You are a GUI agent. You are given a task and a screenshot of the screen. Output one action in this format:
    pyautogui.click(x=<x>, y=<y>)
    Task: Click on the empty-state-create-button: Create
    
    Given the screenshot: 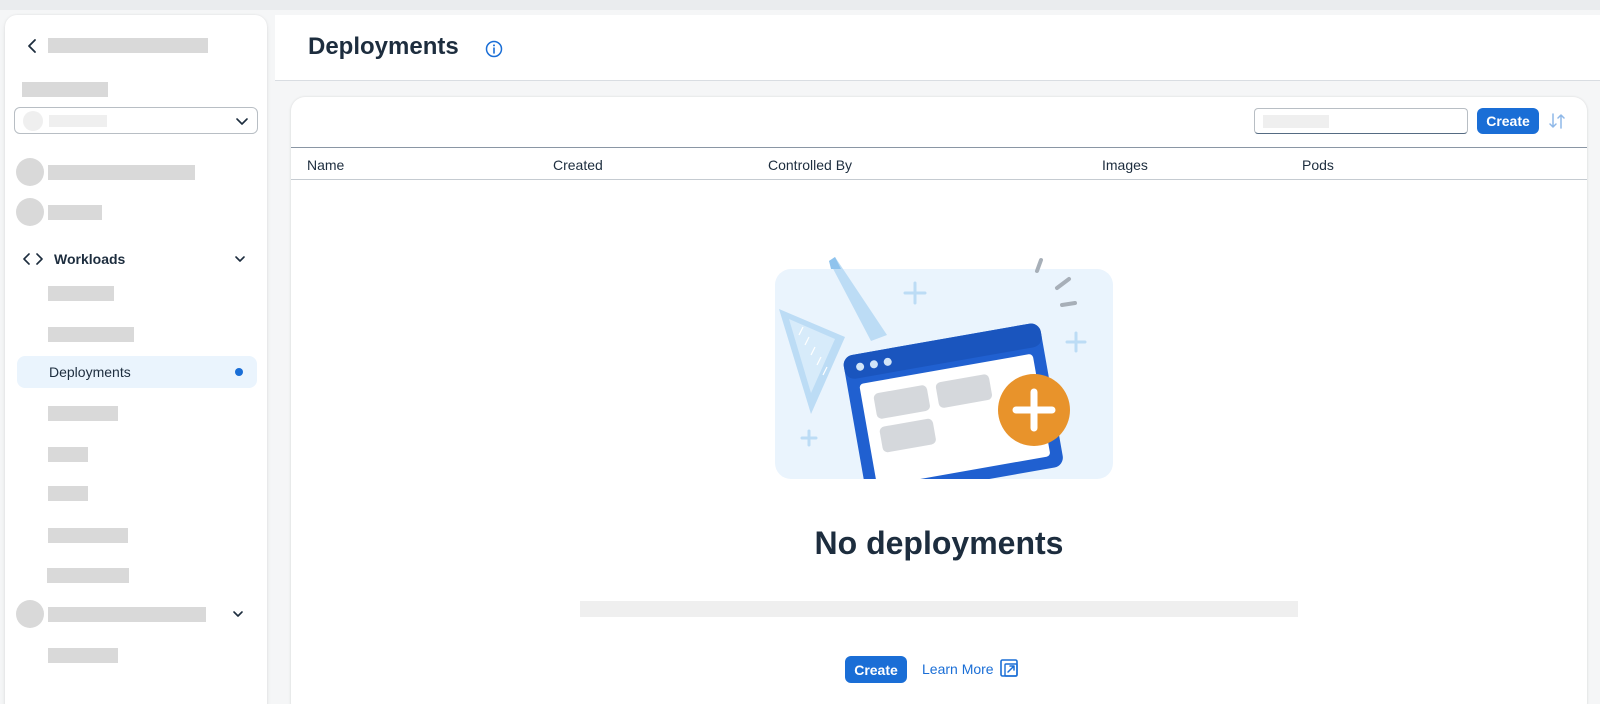 What is the action you would take?
    pyautogui.click(x=876, y=669)
    